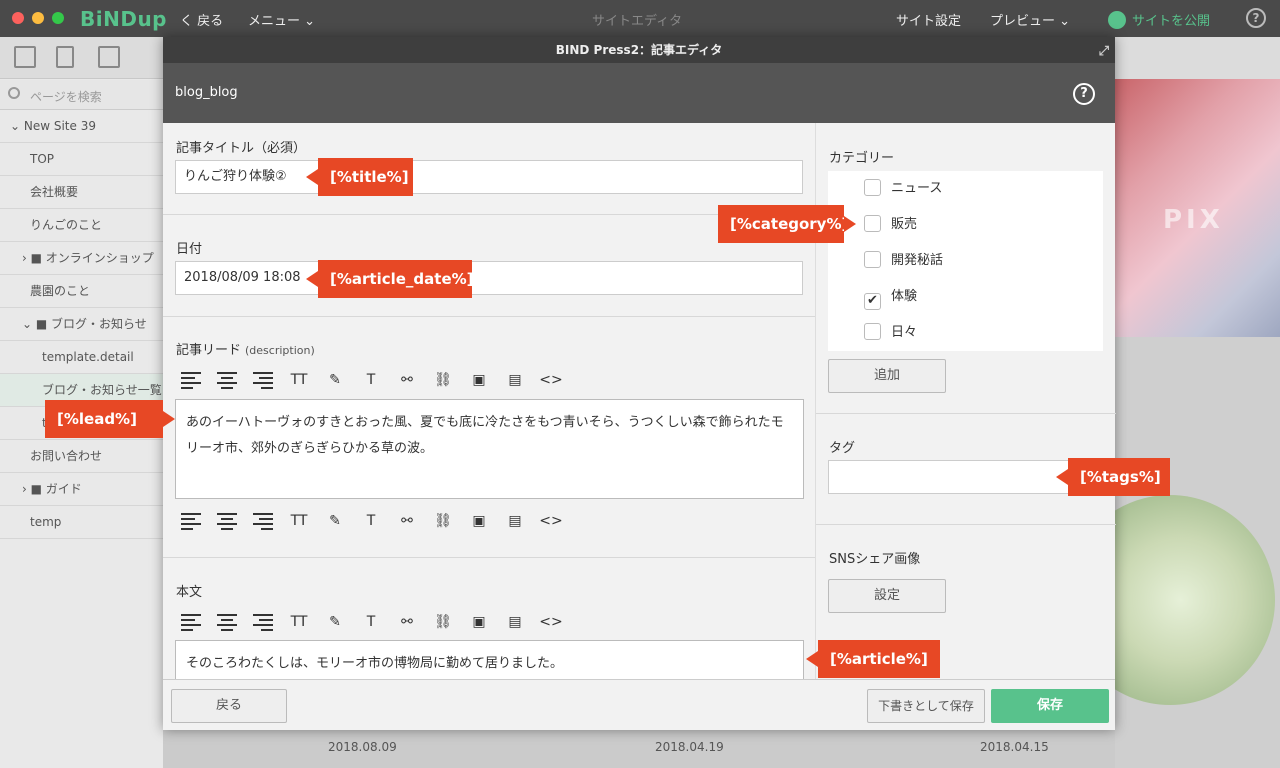 This screenshot has height=768, width=1280. What do you see at coordinates (887, 596) in the screenshot?
I see `sns-image-button: 設定` at bounding box center [887, 596].